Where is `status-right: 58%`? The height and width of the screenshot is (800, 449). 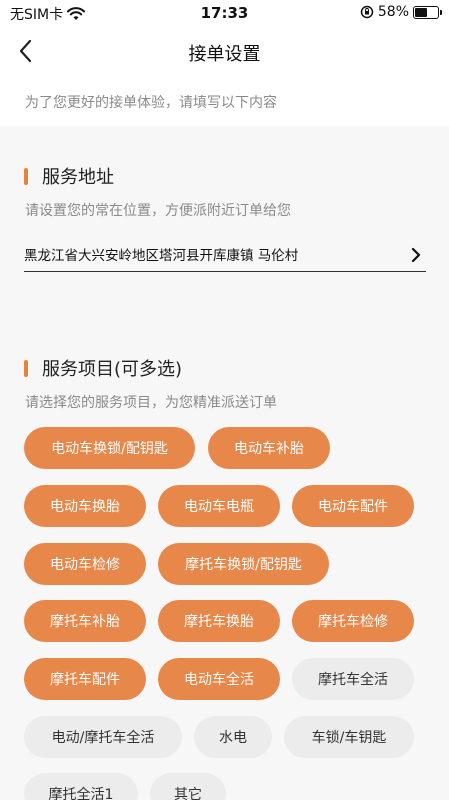
status-right: 58% is located at coordinates (401, 12).